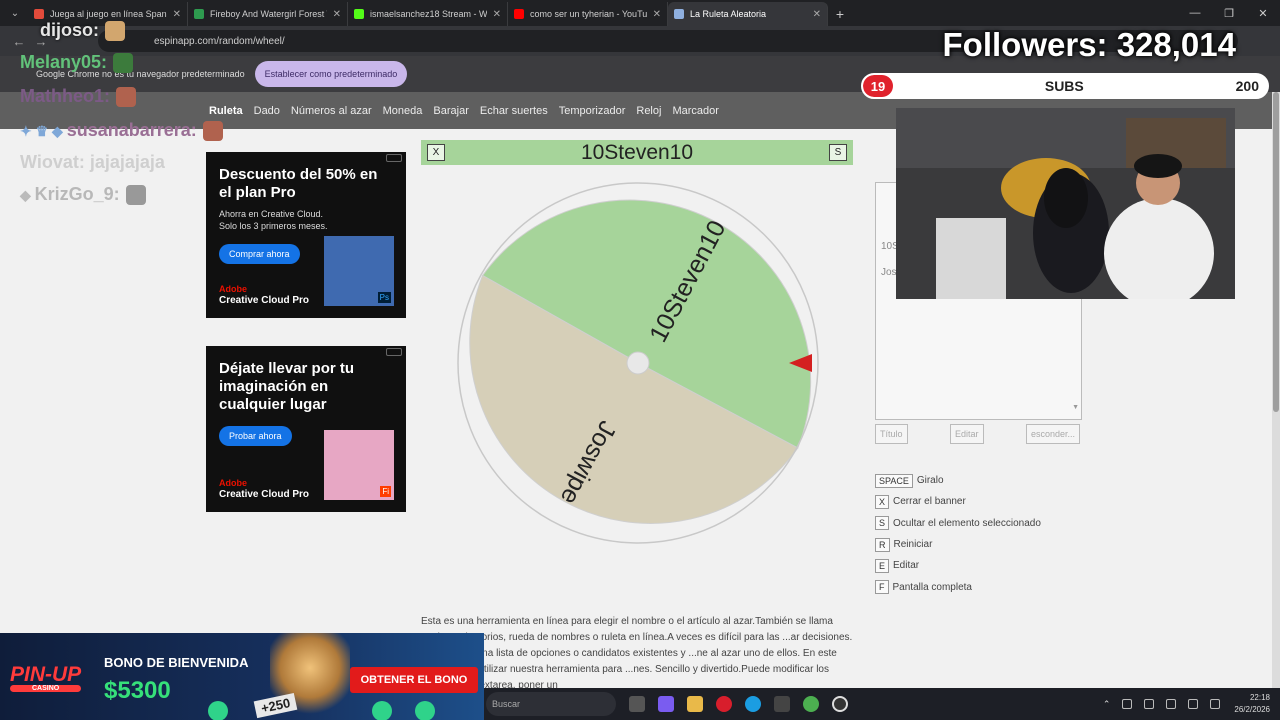  I want to click on nav-marcador: Marcador, so click(695, 111).